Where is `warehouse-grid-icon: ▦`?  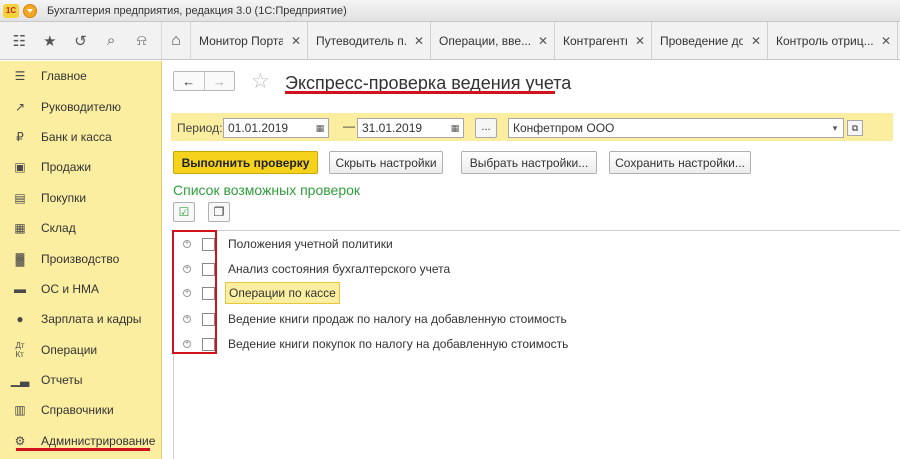 warehouse-grid-icon: ▦ is located at coordinates (20, 228).